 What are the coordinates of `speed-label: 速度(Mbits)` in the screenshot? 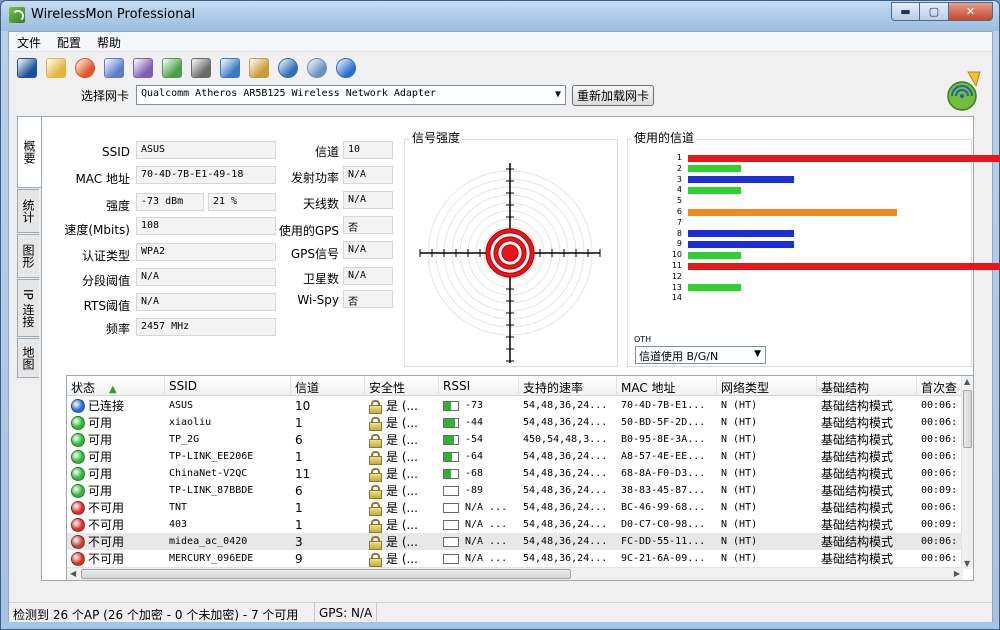 It's located at (97, 230).